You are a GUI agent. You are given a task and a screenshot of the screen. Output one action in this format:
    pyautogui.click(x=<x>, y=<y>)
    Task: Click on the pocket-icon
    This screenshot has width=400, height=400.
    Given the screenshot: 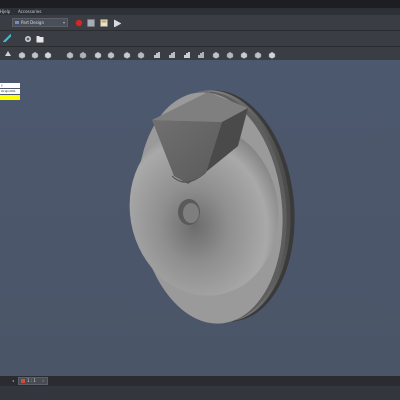 What is the action you would take?
    pyautogui.click(x=83, y=55)
    